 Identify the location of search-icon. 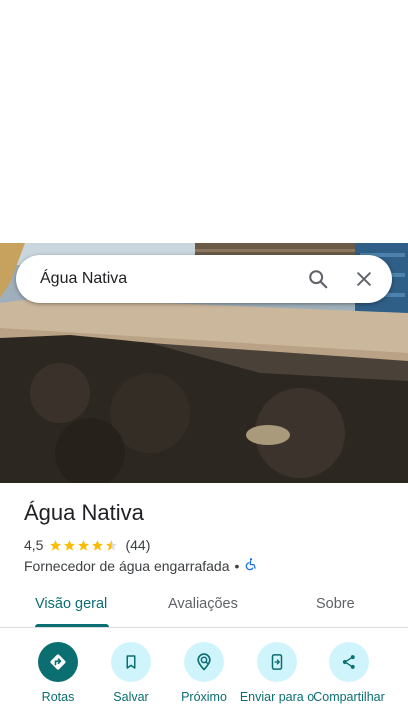
(318, 279).